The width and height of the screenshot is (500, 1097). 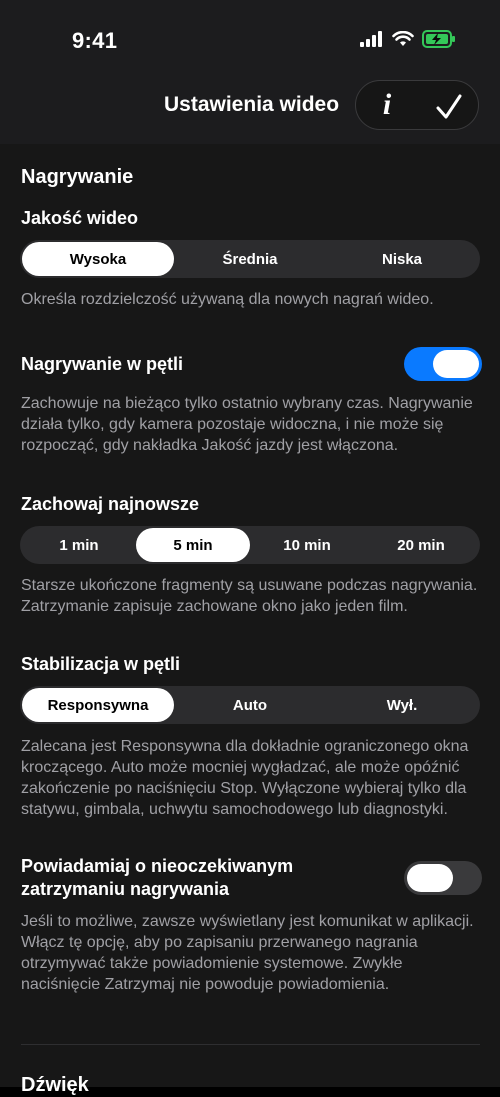 I want to click on notify-stop-label-line1: Powiadamiaj o nieoczekiwanym, so click(x=157, y=866).